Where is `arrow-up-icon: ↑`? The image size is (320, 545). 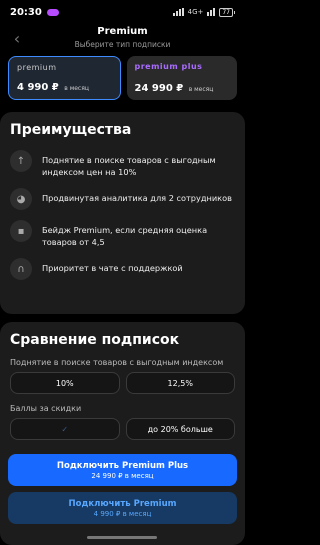
arrow-up-icon: ↑ is located at coordinates (21, 161).